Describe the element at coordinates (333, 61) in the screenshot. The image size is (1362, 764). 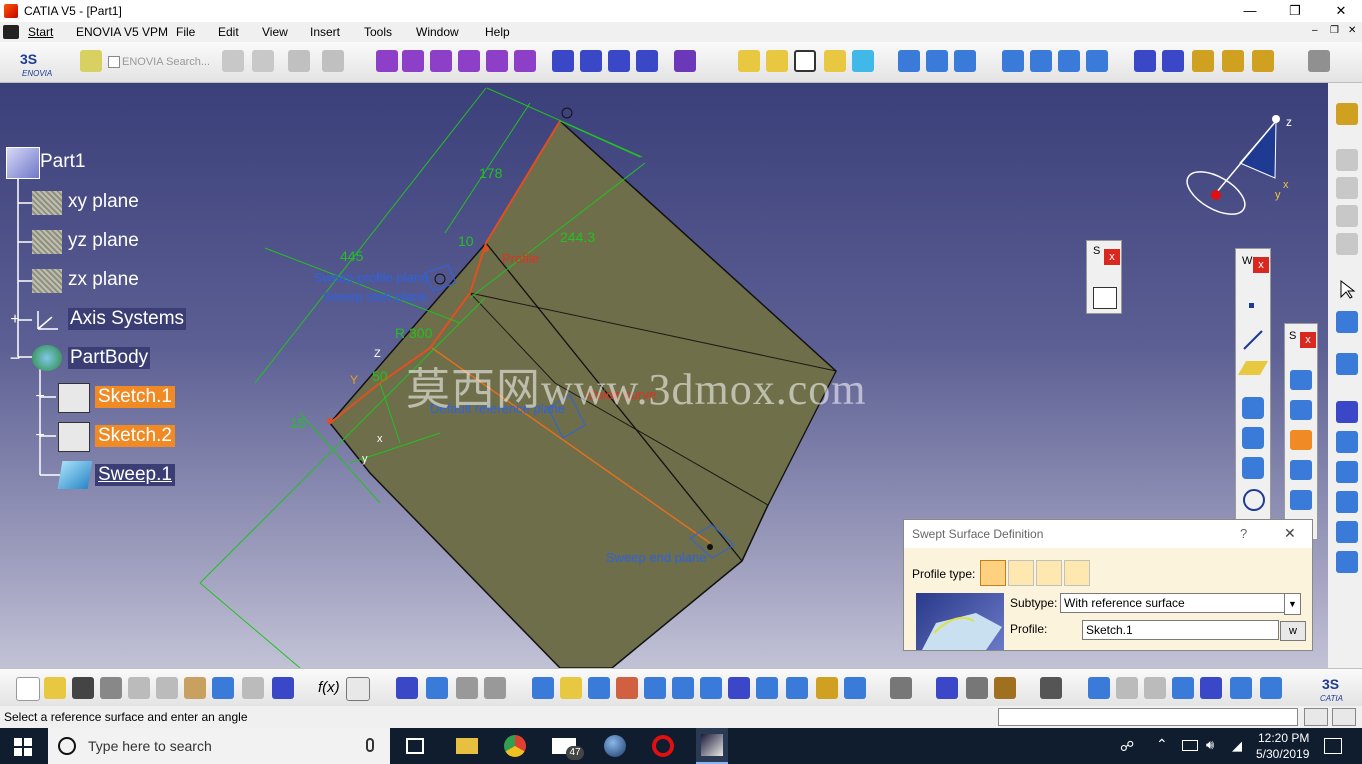
I see `update-icon` at that location.